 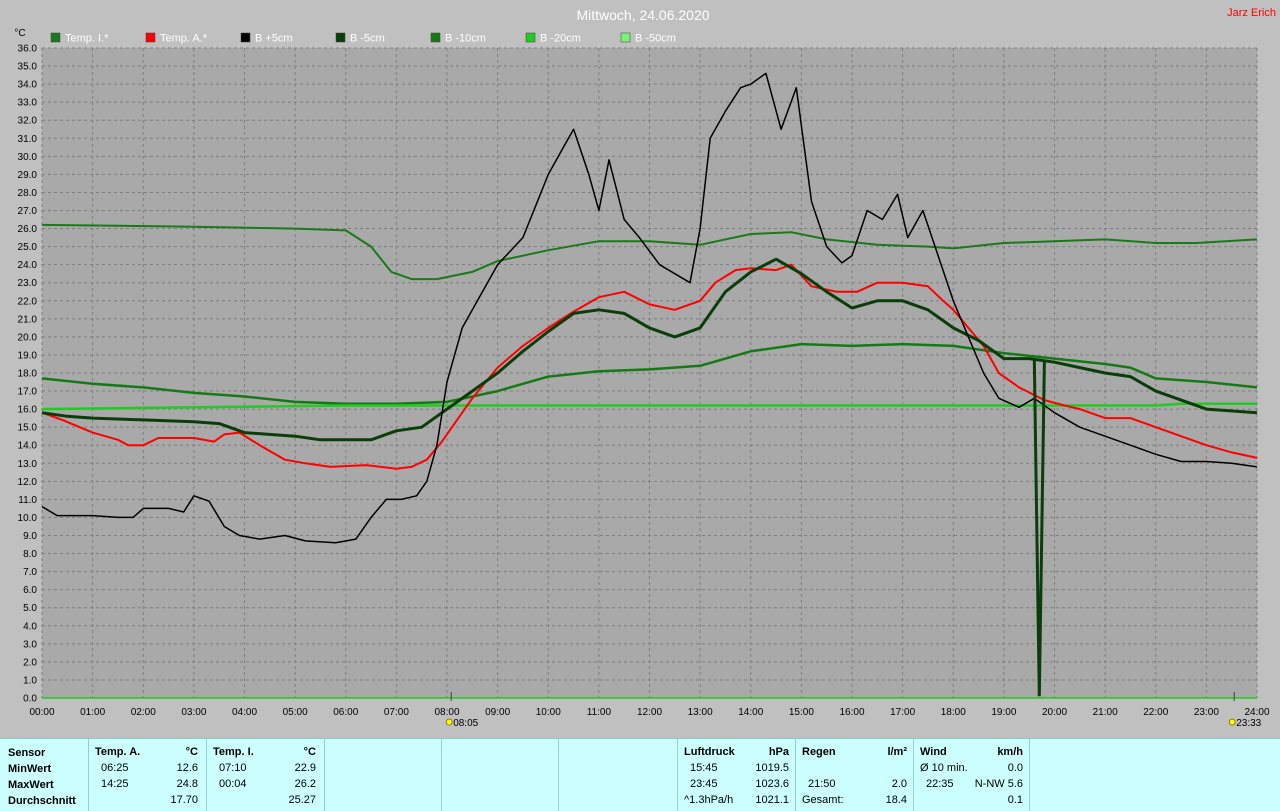 What do you see at coordinates (345, 712) in the screenshot?
I see `x-tick-label: 06:00` at bounding box center [345, 712].